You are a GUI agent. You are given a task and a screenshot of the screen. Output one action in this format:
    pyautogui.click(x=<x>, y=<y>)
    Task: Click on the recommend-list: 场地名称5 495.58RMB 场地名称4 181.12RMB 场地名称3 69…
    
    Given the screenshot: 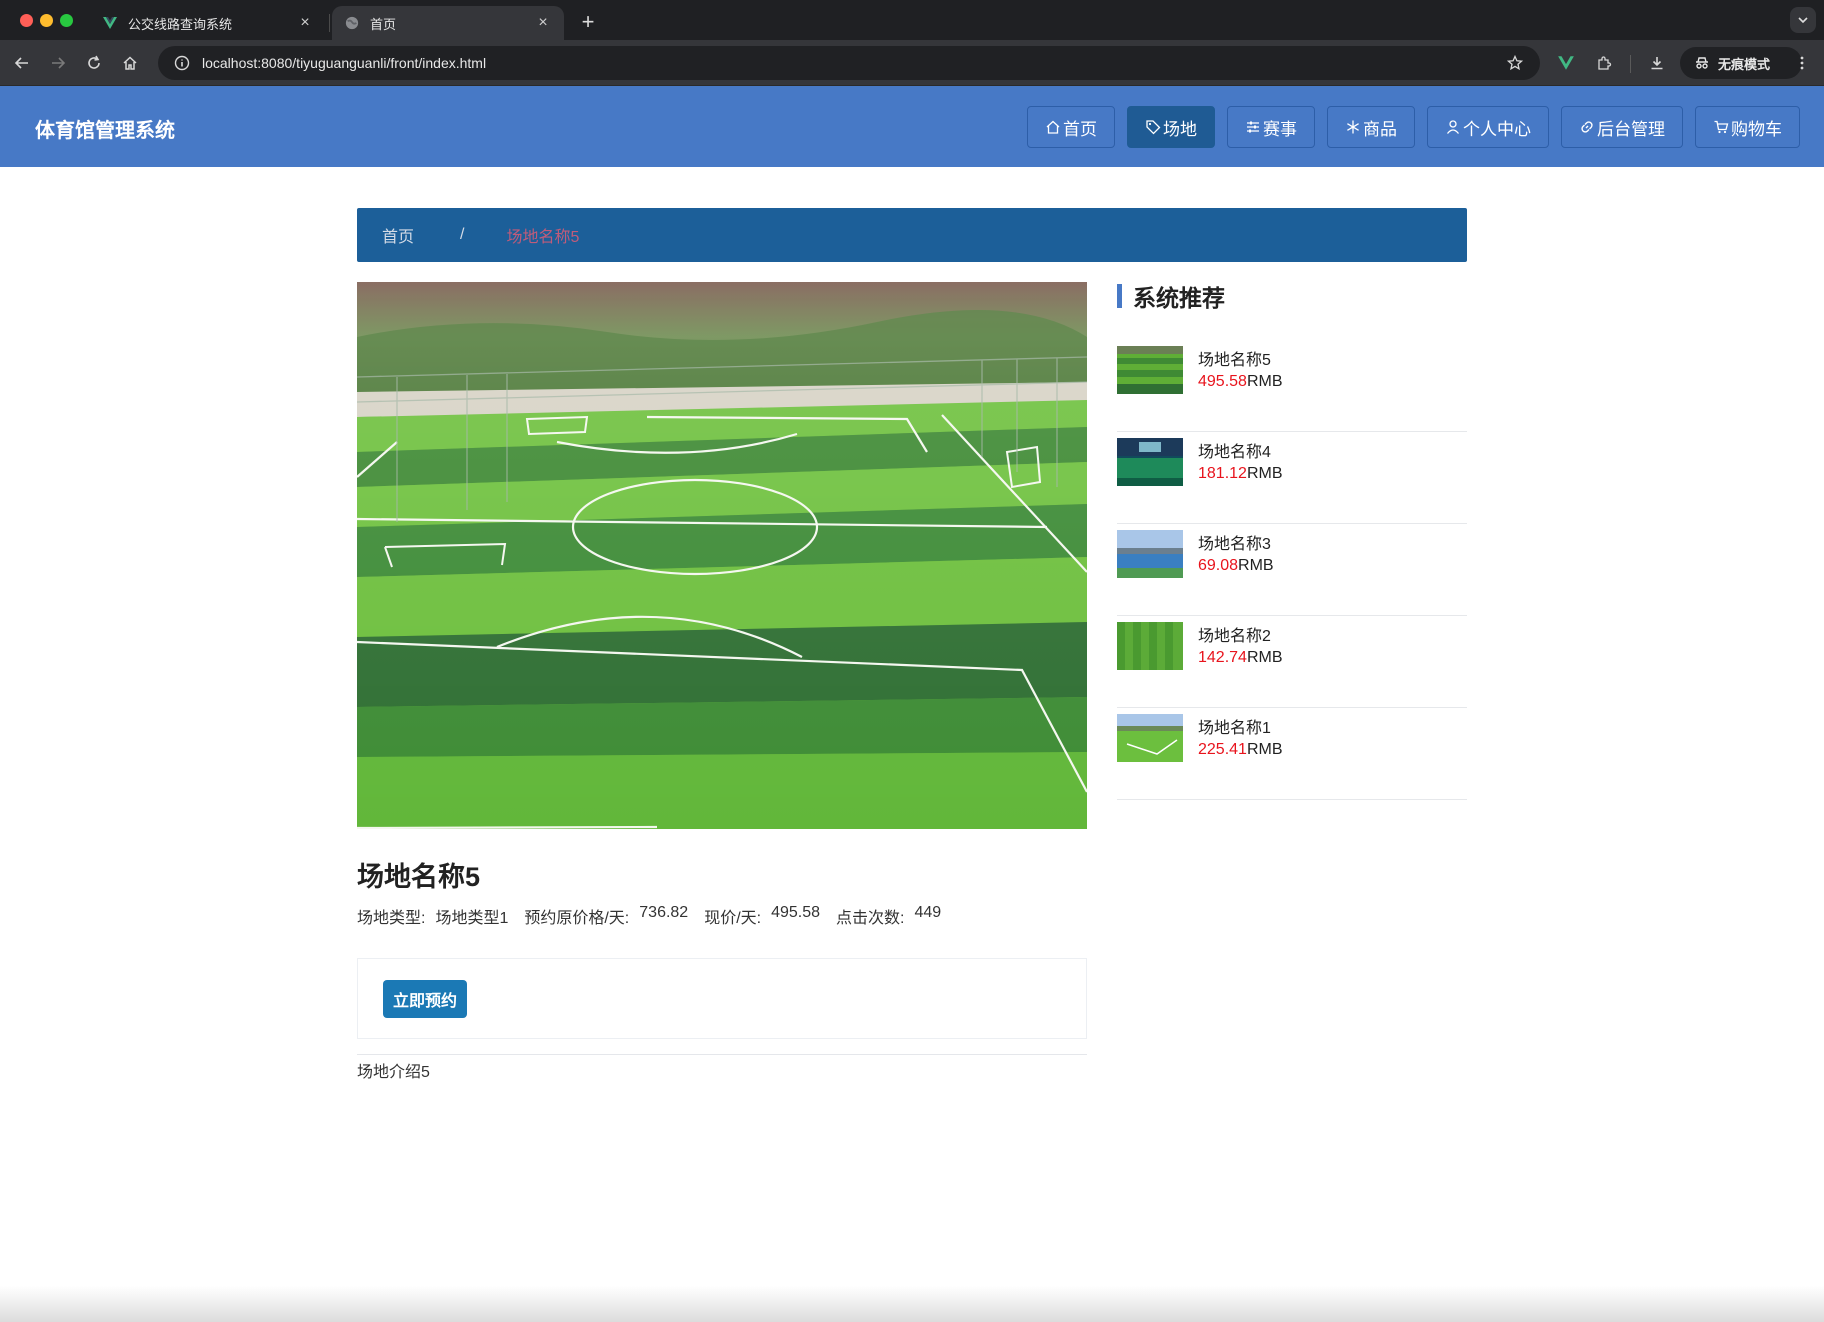 What is the action you would take?
    pyautogui.click(x=1292, y=570)
    